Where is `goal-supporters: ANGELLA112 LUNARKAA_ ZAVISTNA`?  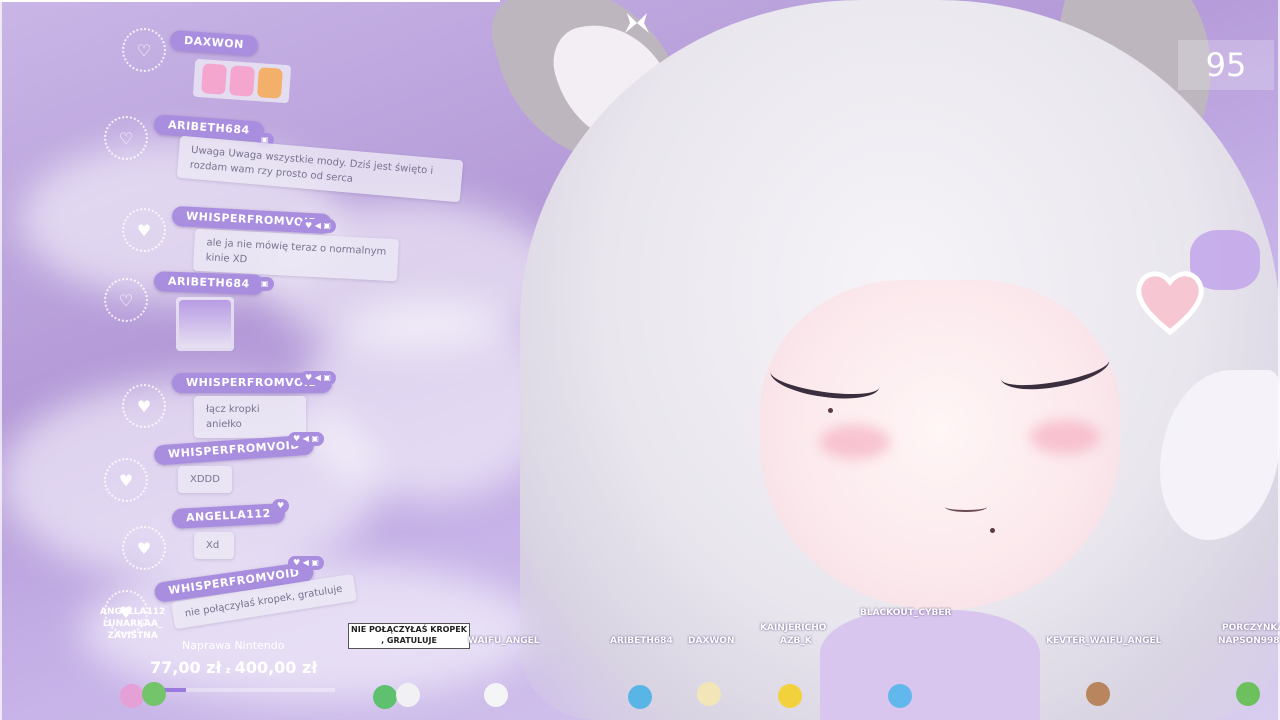
goal-supporters: ANGELLA112 LUNARKAA_ ZAVISTNA is located at coordinates (132, 624).